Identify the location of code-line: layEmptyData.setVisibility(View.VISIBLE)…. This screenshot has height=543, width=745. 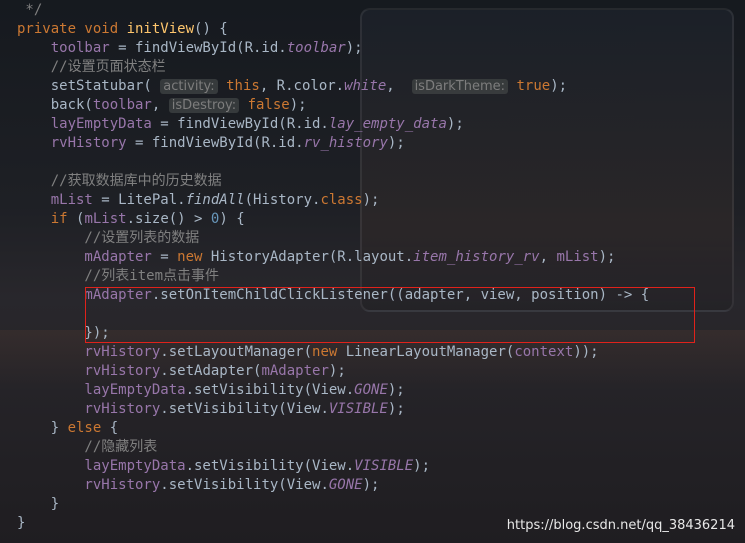
(223, 466).